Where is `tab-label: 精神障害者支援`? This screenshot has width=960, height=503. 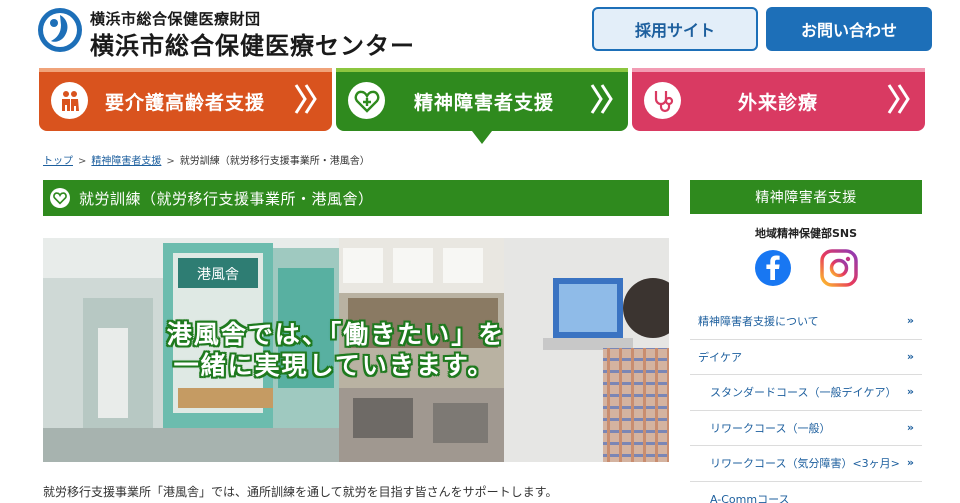
tab-label: 精神障害者支援 is located at coordinates (484, 103).